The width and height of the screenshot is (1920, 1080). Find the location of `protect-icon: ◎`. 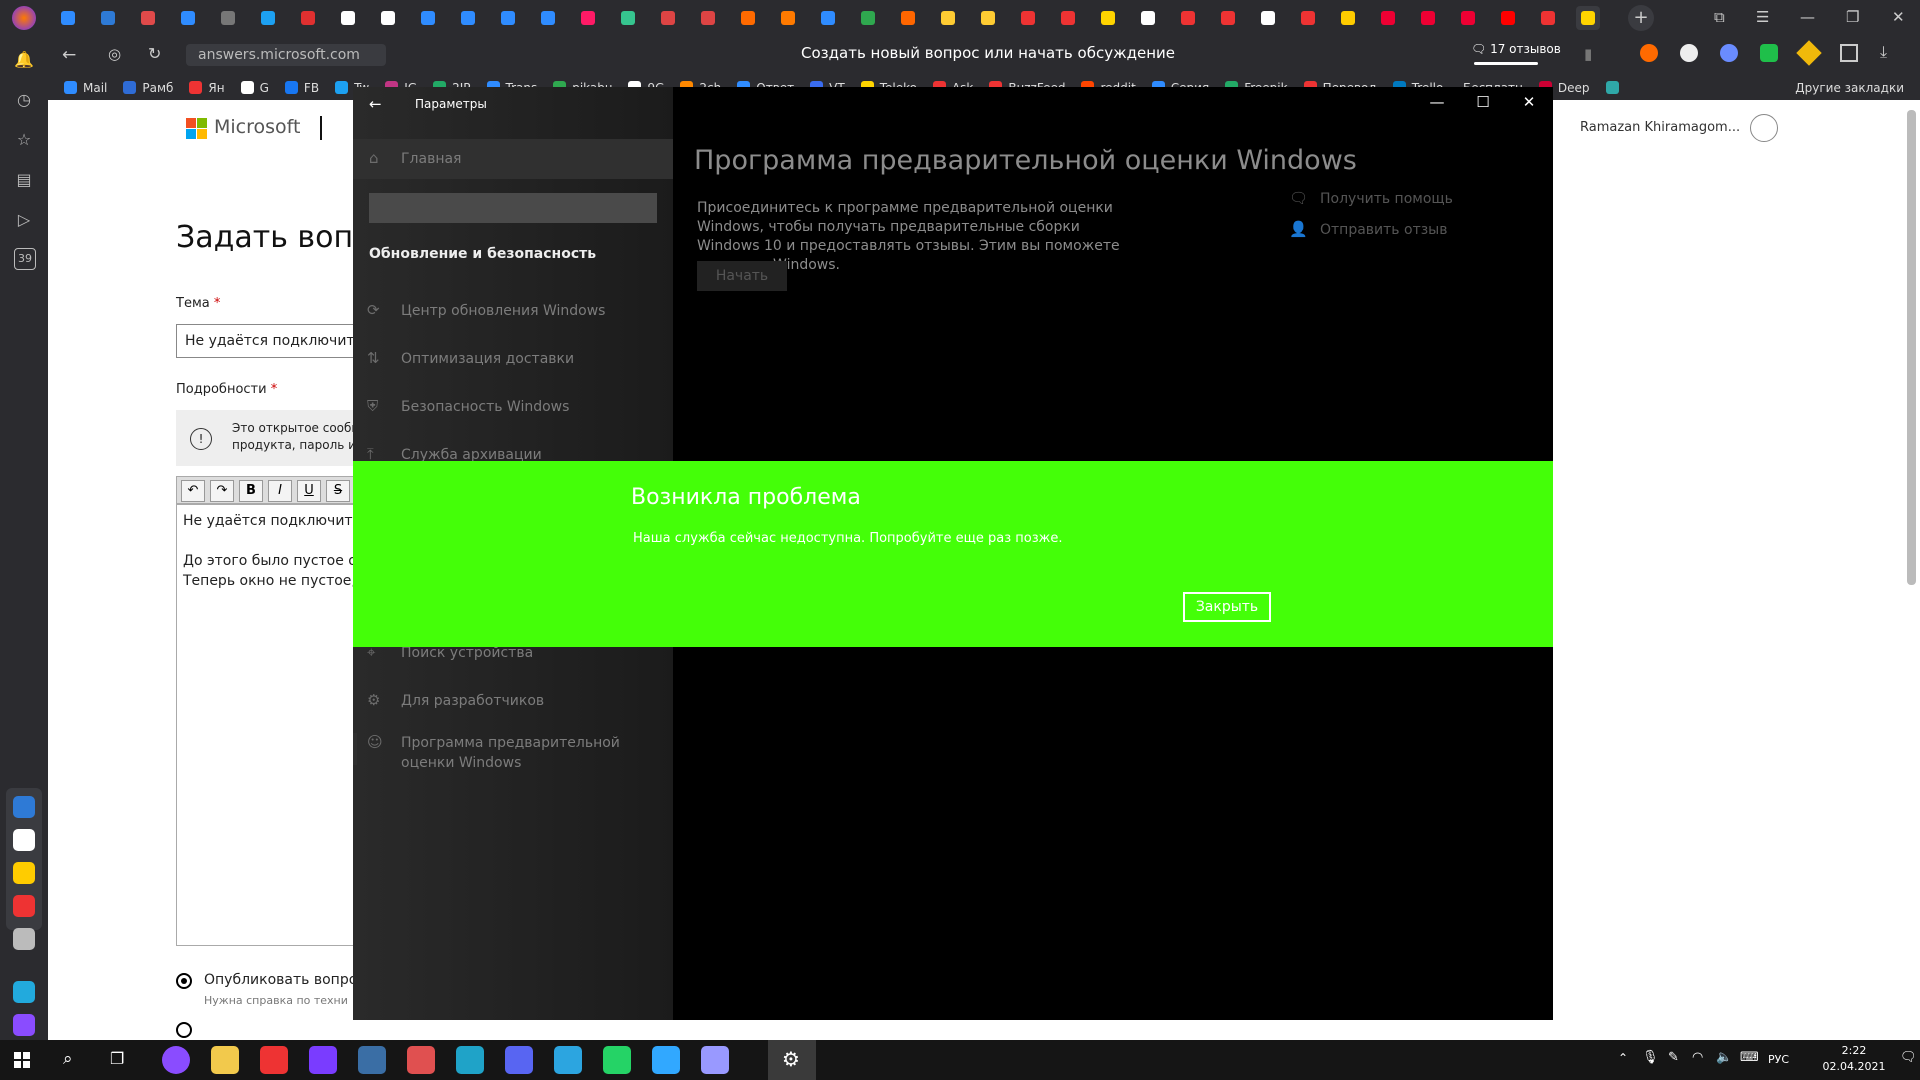

protect-icon: ◎ is located at coordinates (114, 54).